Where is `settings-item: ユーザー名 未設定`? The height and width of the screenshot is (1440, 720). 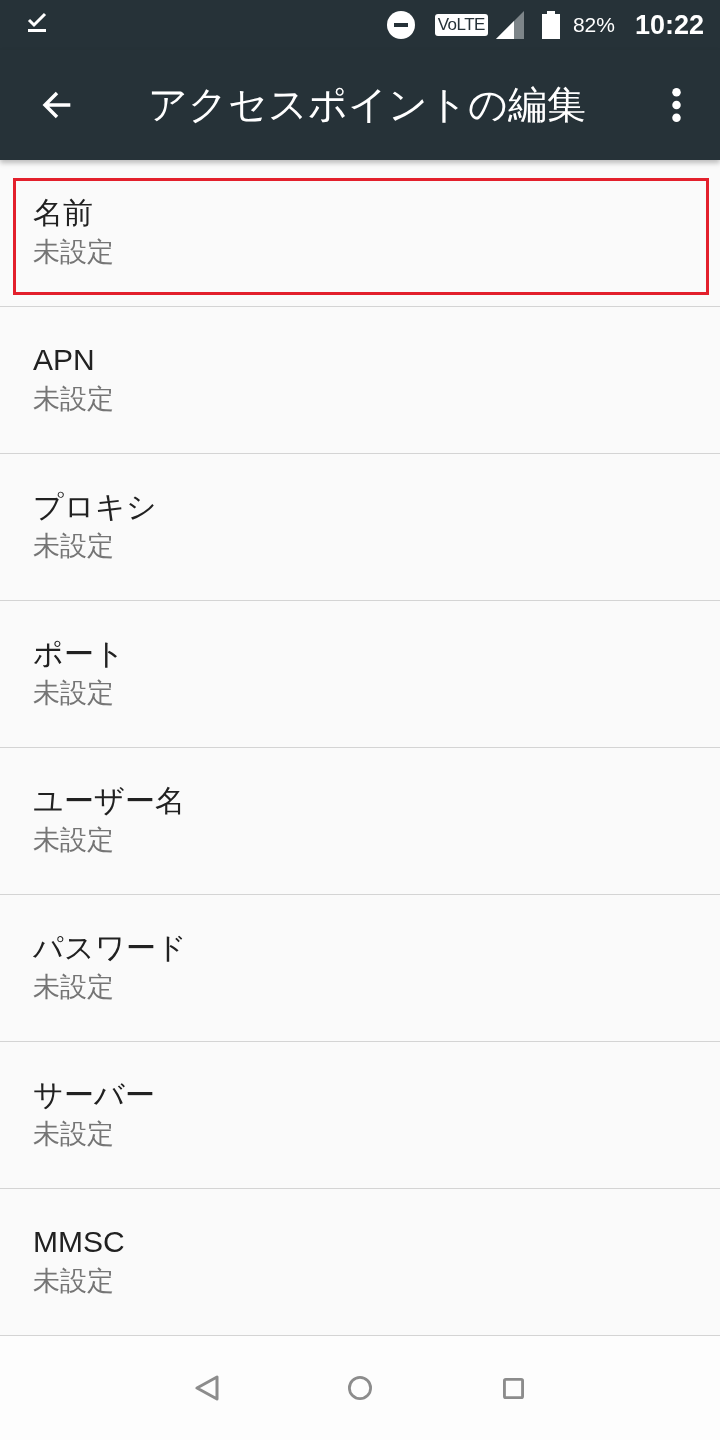
settings-item: ユーザー名 未設定 is located at coordinates (360, 821).